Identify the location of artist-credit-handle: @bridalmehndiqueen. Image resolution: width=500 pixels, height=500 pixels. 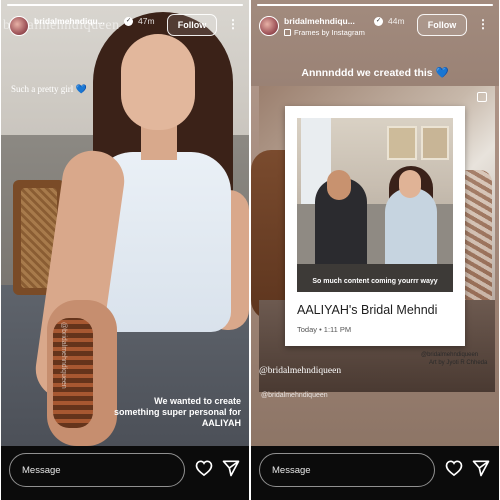
(450, 355).